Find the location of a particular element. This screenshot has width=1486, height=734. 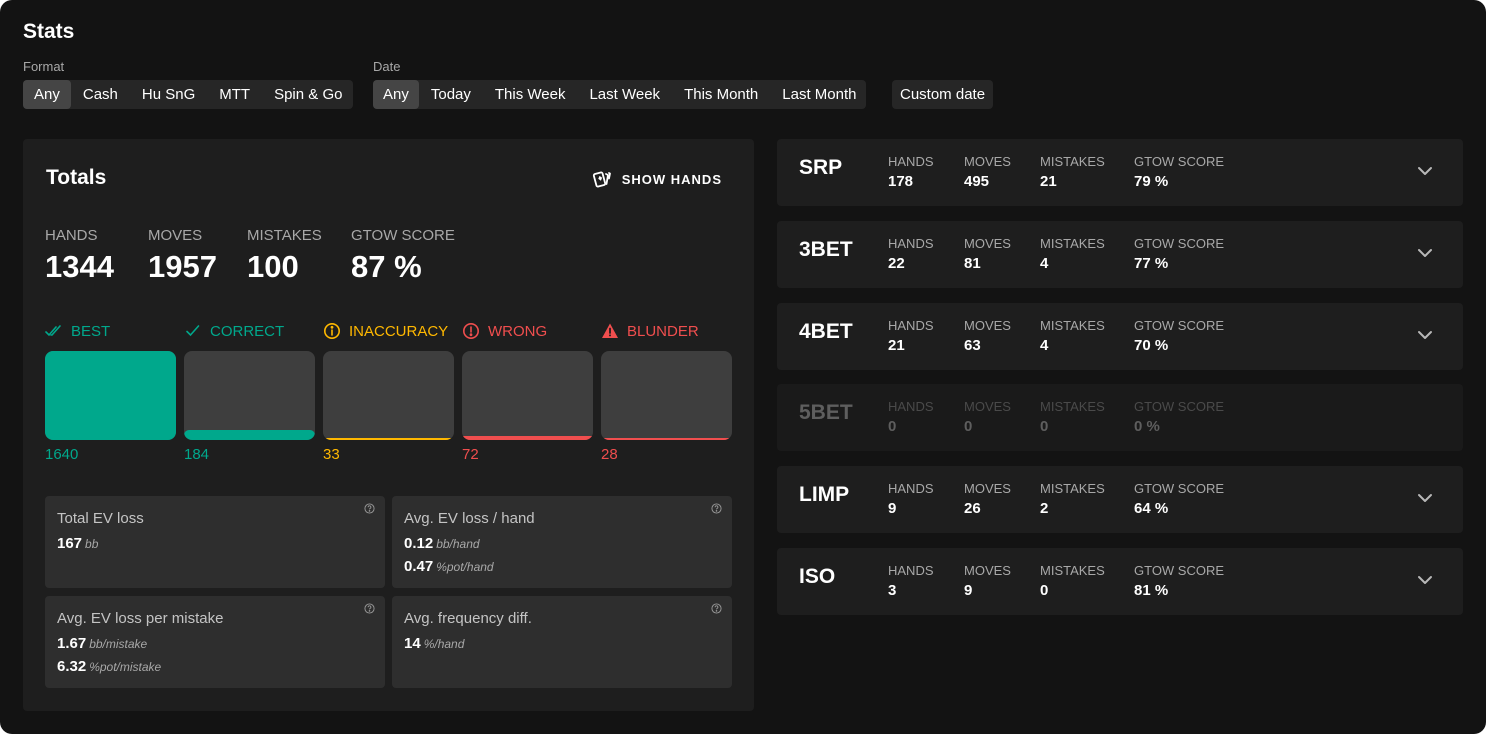

date-option-any: Any is located at coordinates (396, 94).